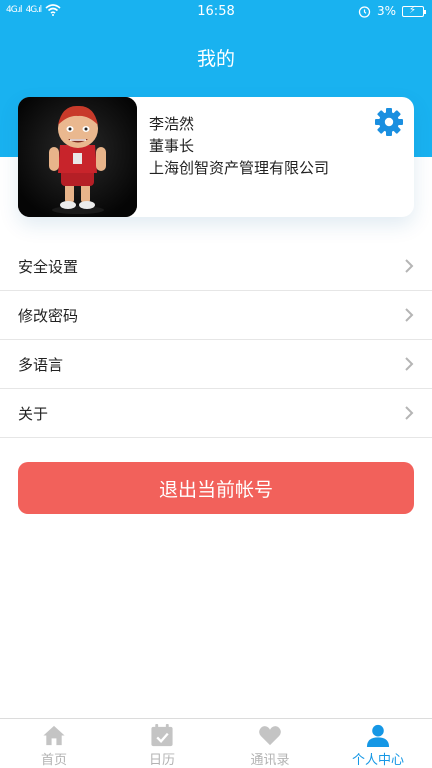  Describe the element at coordinates (162, 735) in the screenshot. I see `calendar-icon` at that location.